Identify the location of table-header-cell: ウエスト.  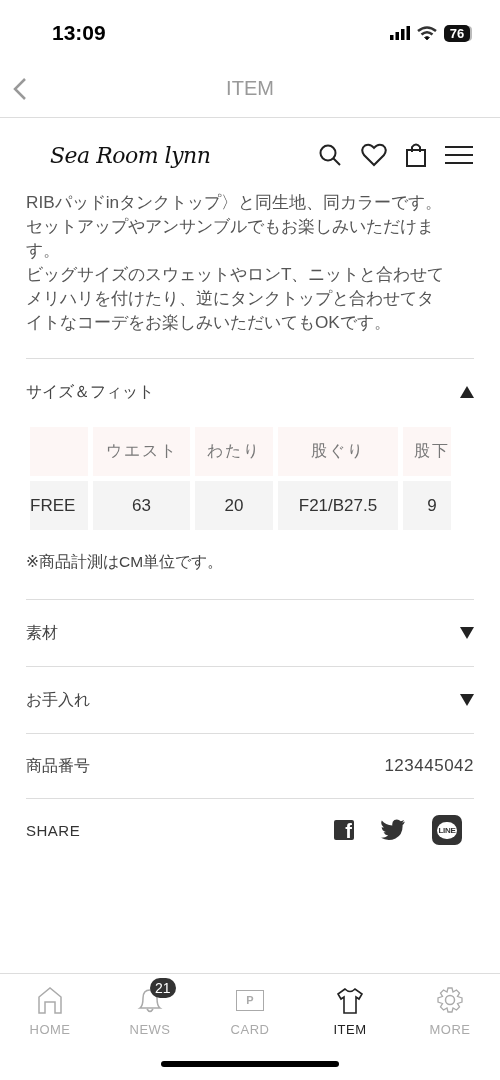
(141, 451).